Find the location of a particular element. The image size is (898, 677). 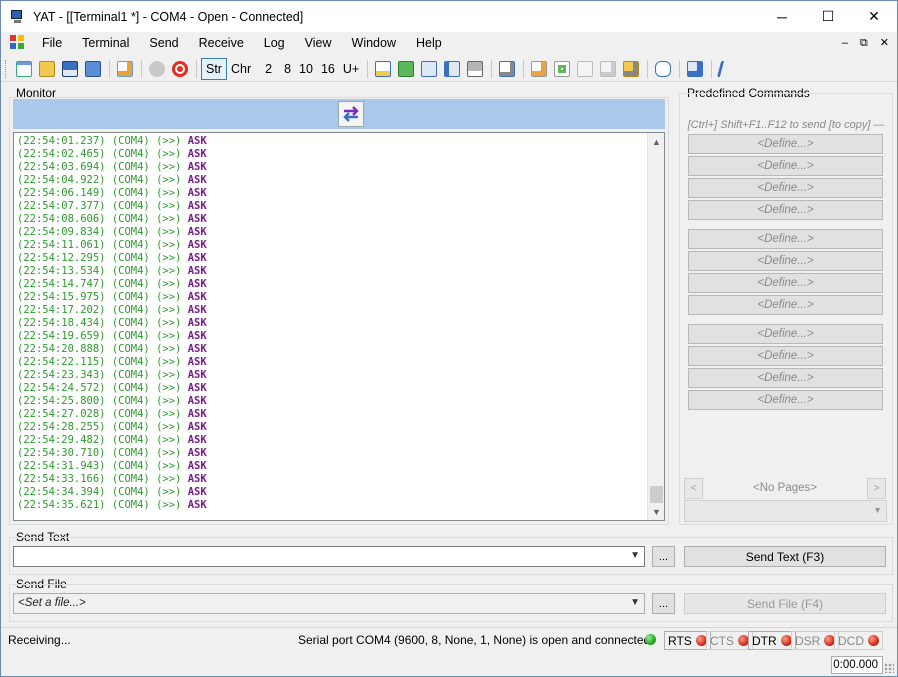

terminal-system-menu-icon is located at coordinates (18, 43).